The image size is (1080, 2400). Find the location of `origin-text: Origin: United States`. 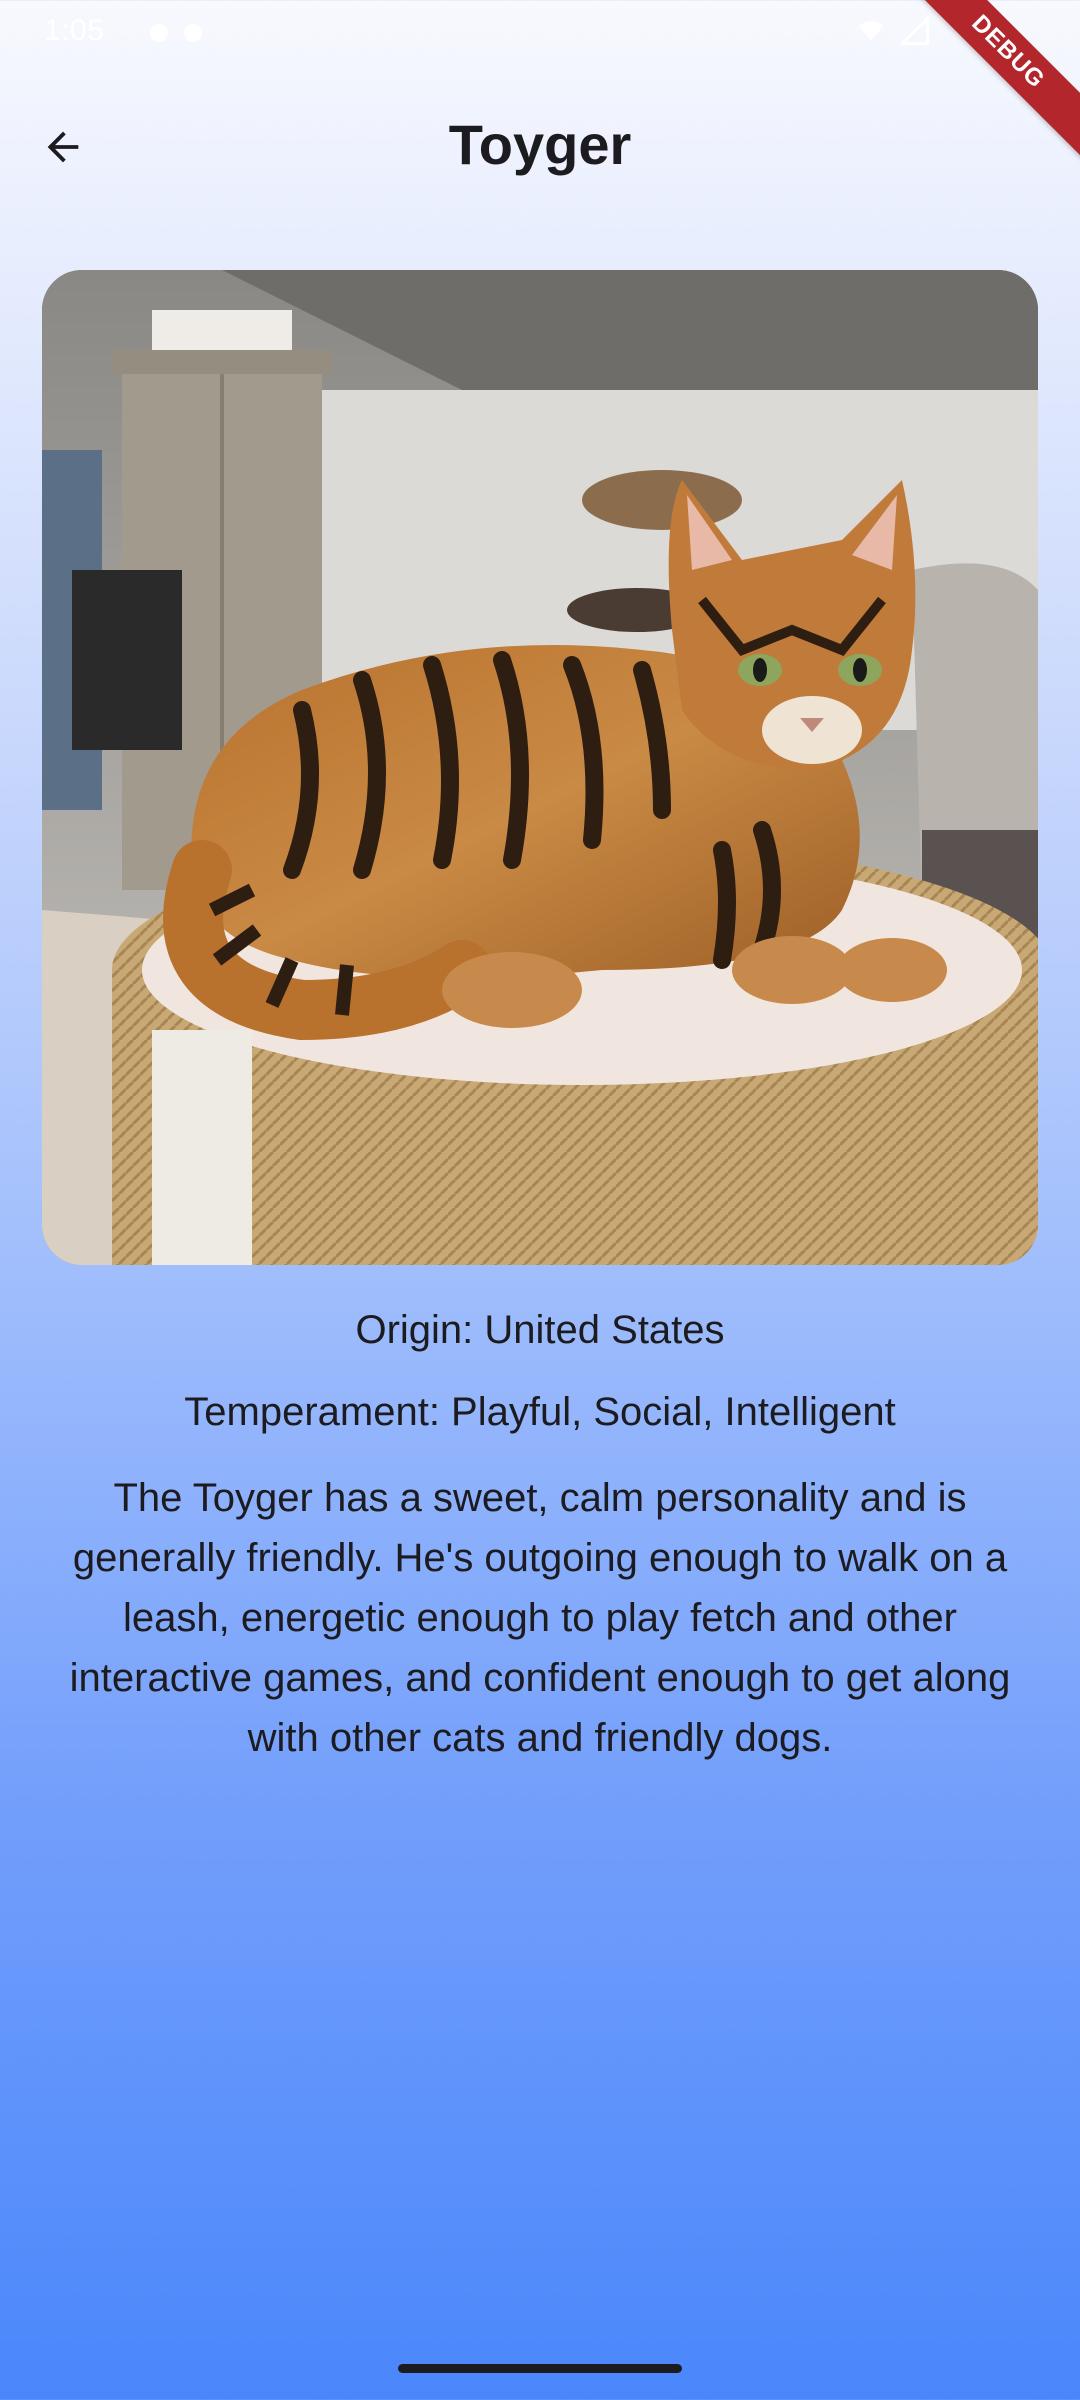

origin-text: Origin: United States is located at coordinates (540, 1330).